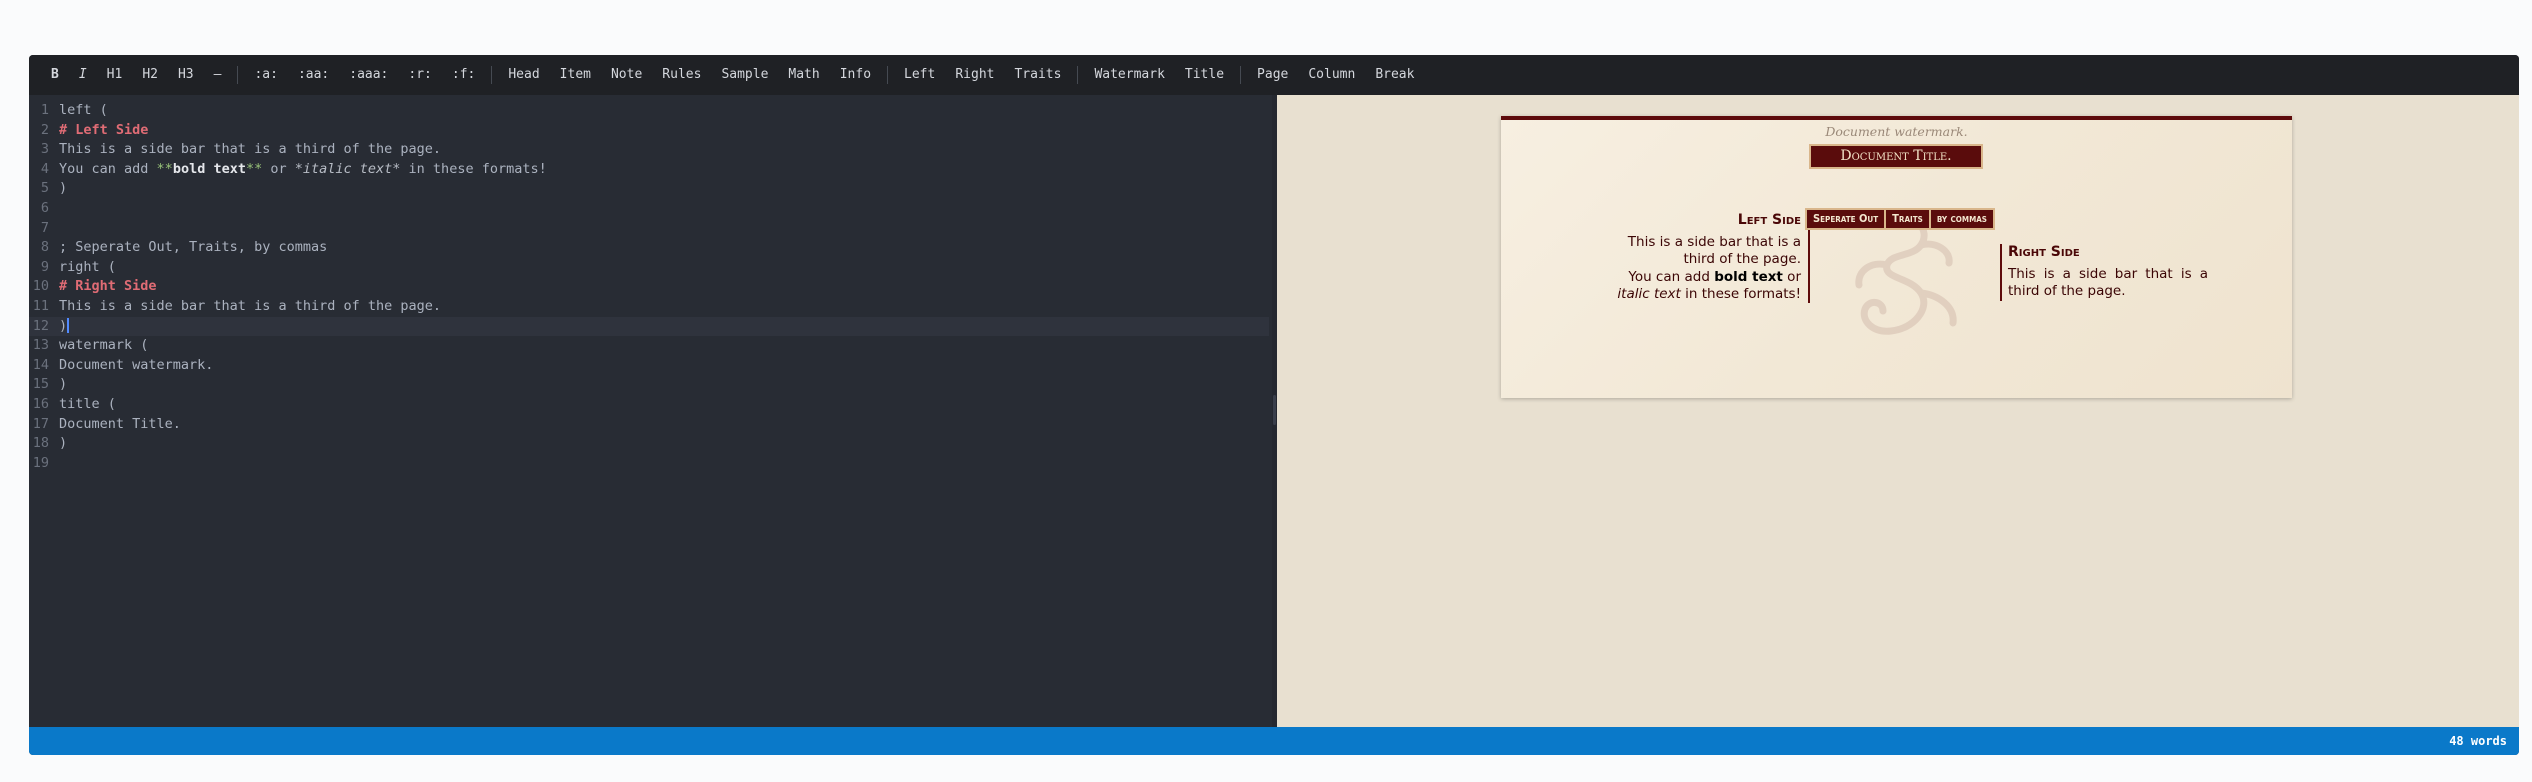 The height and width of the screenshot is (782, 2532). I want to click on document-title: Document Title., so click(1896, 156).